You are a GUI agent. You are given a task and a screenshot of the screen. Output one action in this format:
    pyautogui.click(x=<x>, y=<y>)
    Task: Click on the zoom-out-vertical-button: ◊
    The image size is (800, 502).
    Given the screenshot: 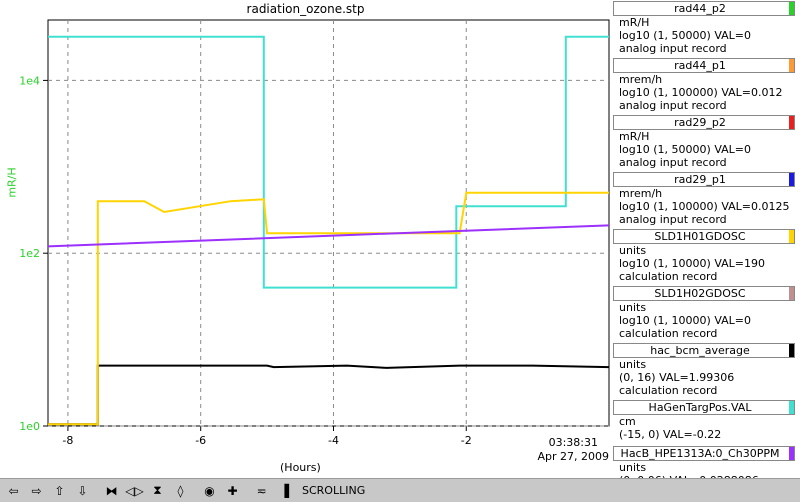 What is the action you would take?
    pyautogui.click(x=180, y=490)
    